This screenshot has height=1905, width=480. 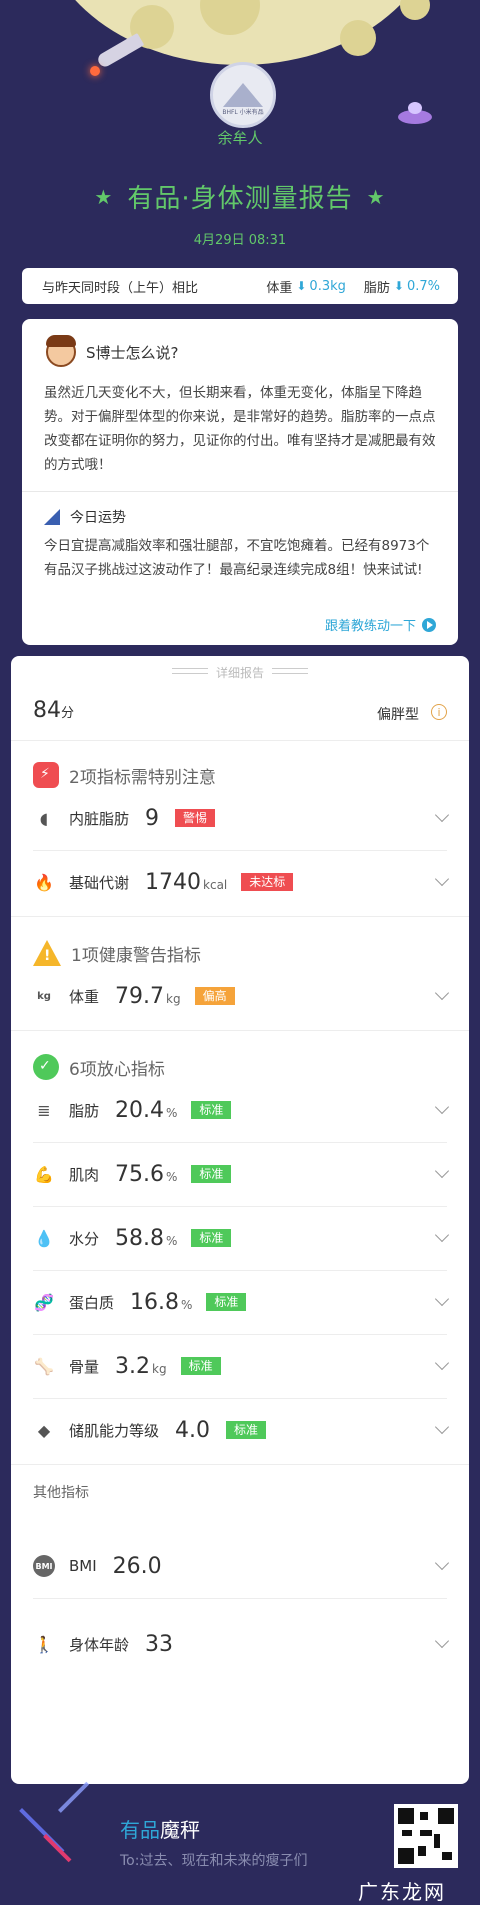 I want to click on metric-row-protein: 🧬 蛋白质 16.8% 标准, so click(x=240, y=1302).